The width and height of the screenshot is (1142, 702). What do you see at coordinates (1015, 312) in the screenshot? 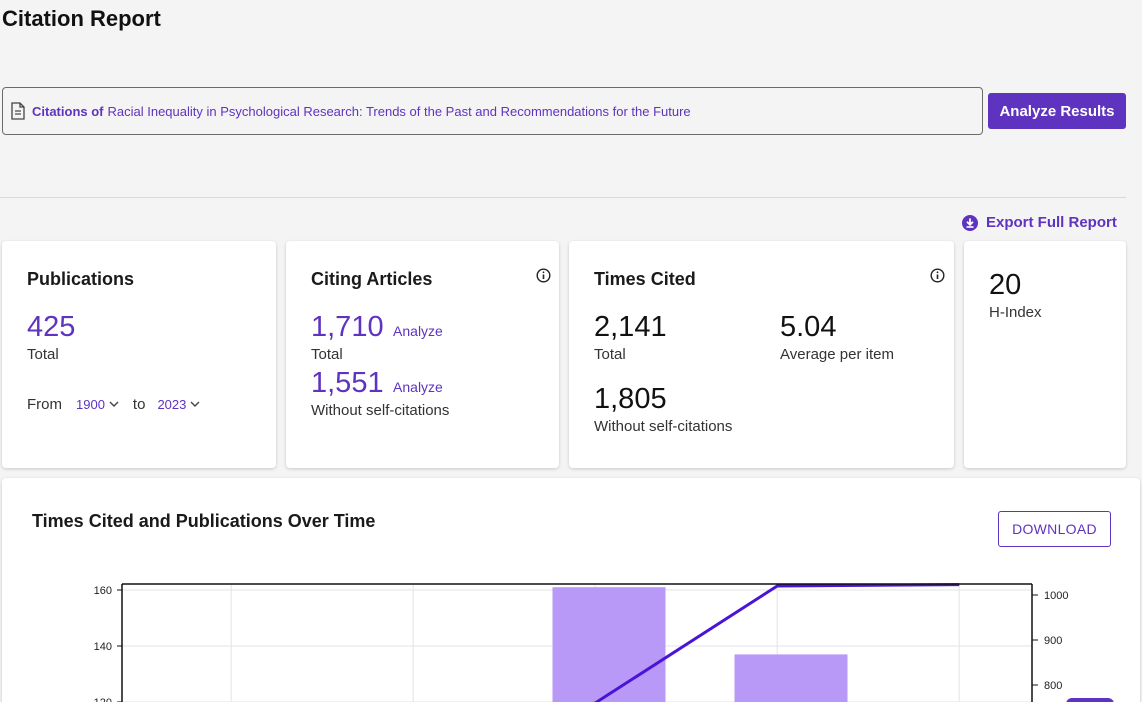
I see `h-index-label: H-Index` at bounding box center [1015, 312].